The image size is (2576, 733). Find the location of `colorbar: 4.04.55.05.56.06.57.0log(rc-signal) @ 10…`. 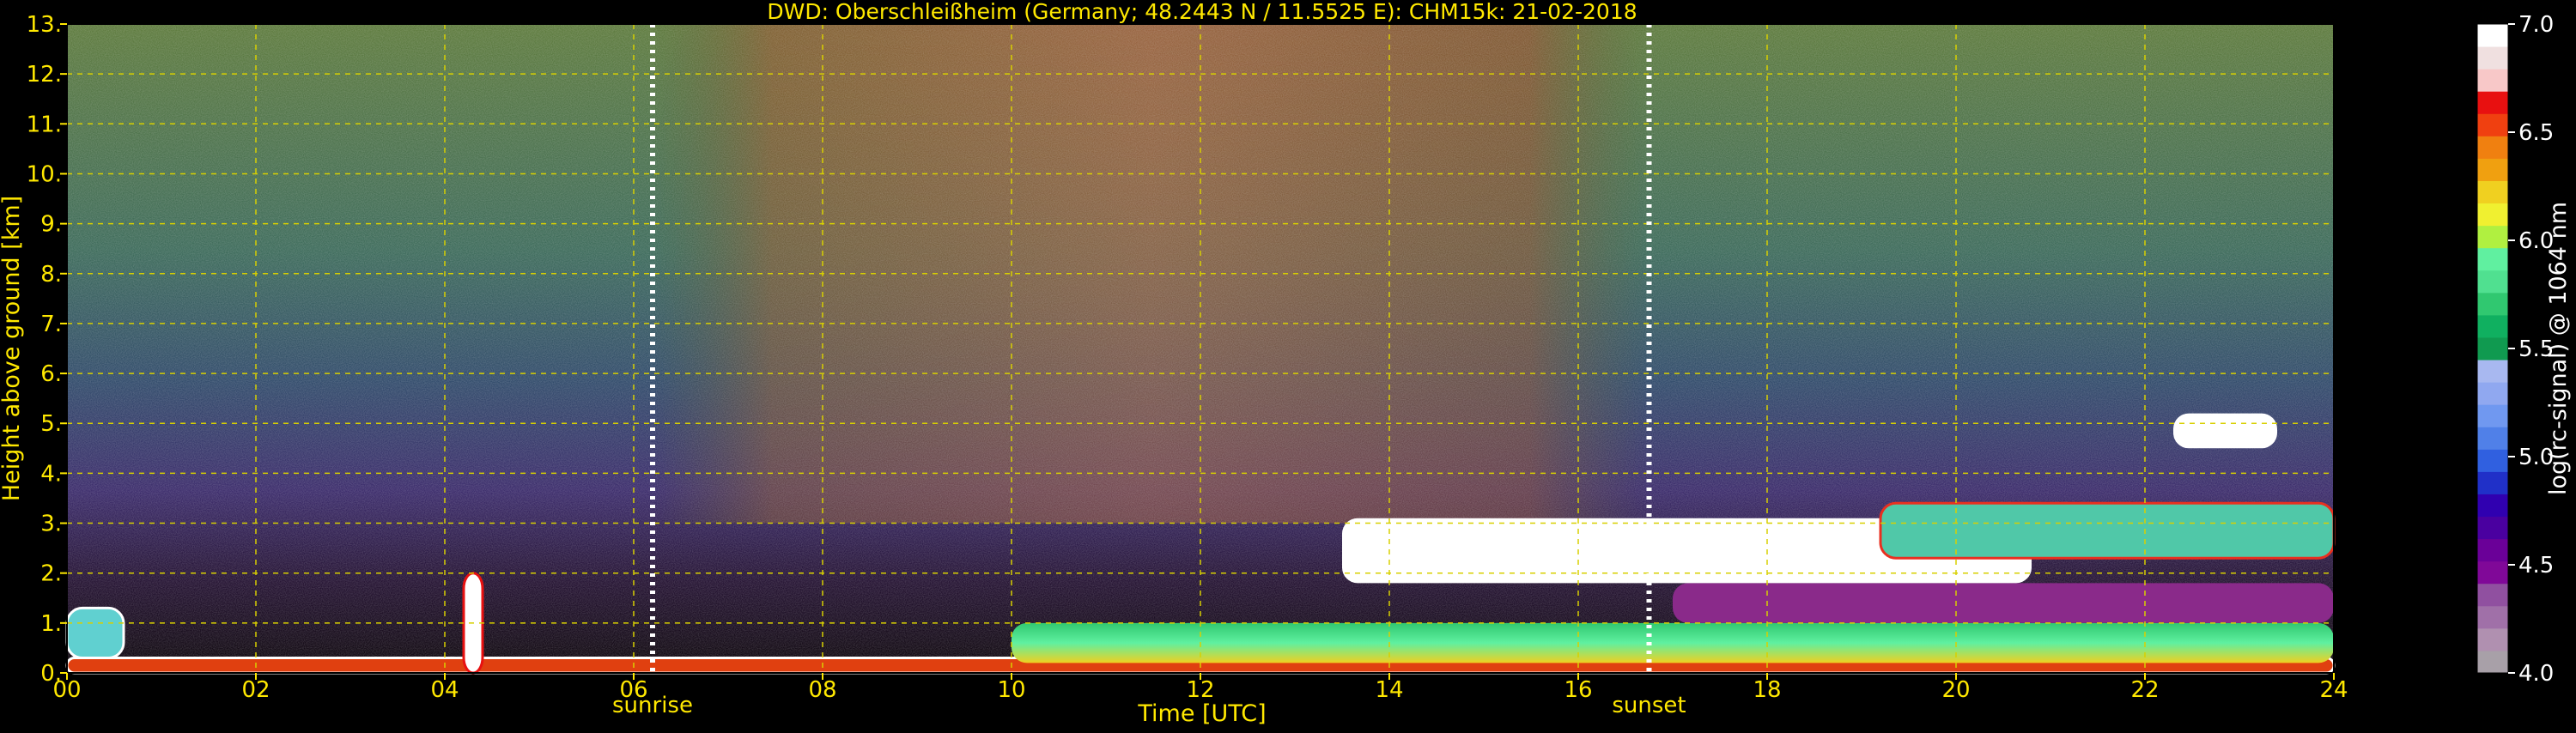

colorbar: 4.04.55.05.56.06.57.0log(rc-signal) @ 10… is located at coordinates (2524, 349).